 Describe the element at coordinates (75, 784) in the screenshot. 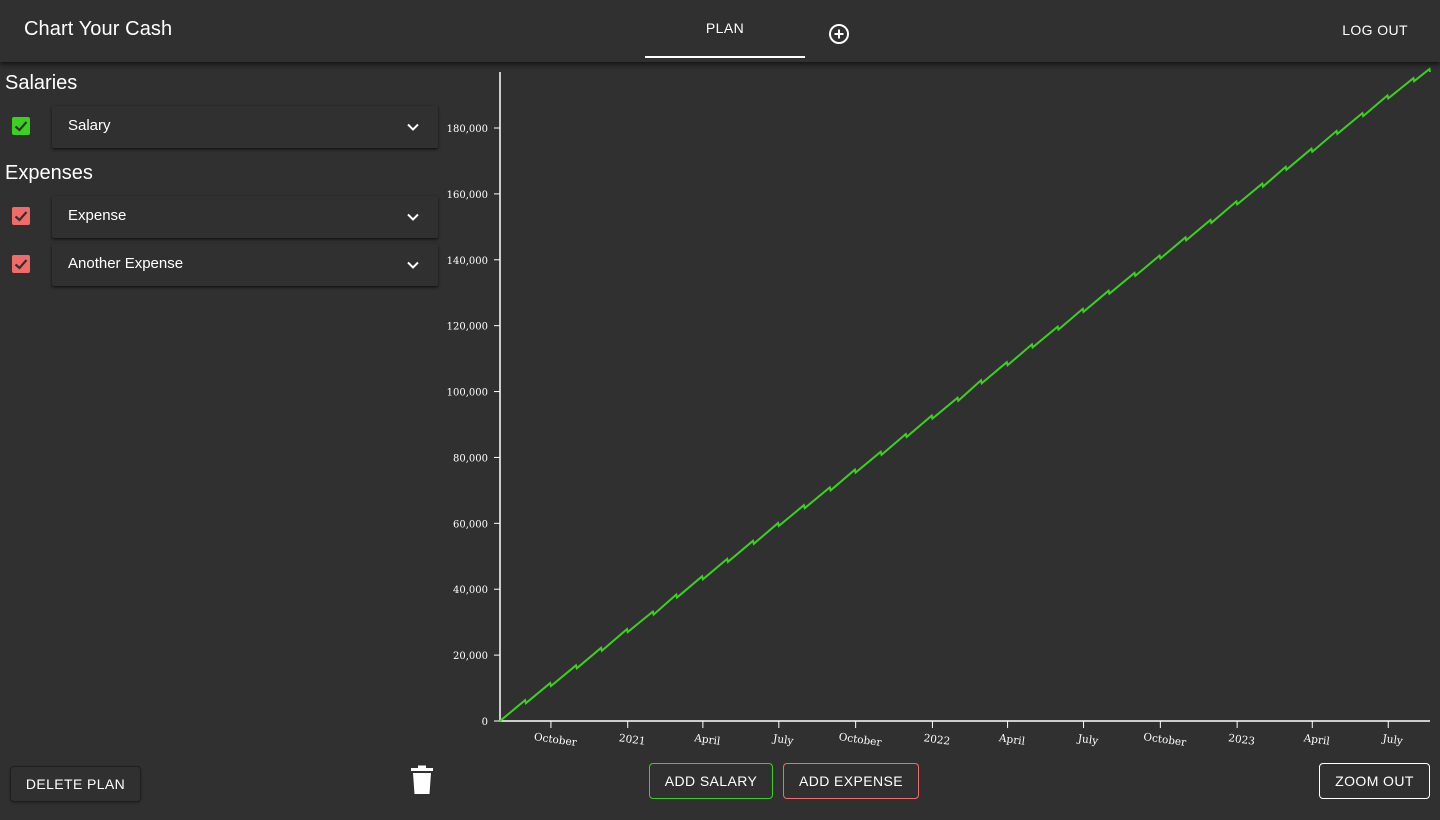

I see `delete-plan-button: DELETE PLAN` at that location.